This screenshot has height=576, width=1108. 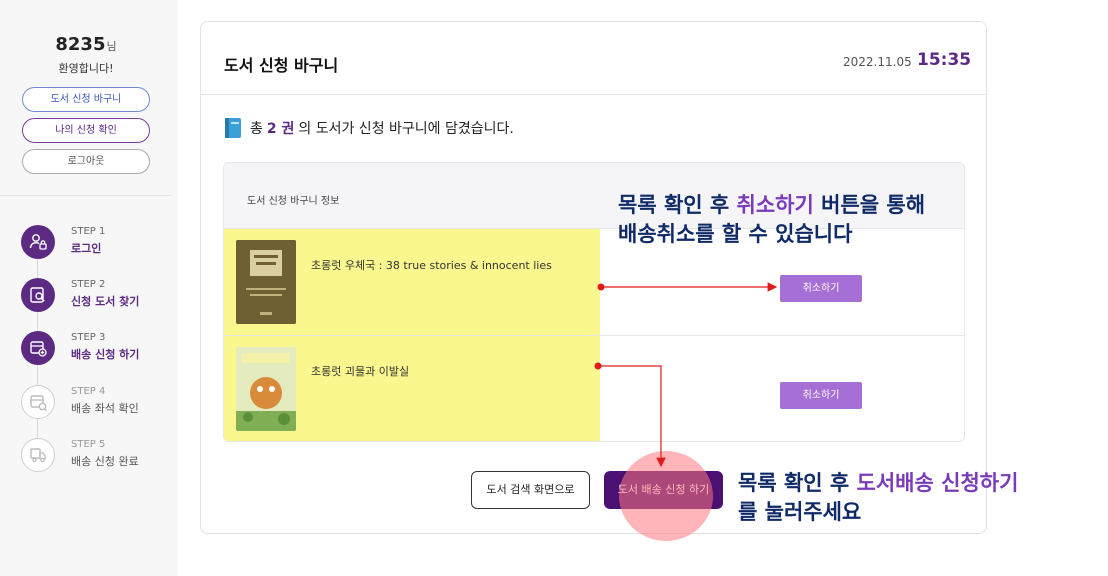 I want to click on step-label: 신청 도서 찾기, so click(x=105, y=301).